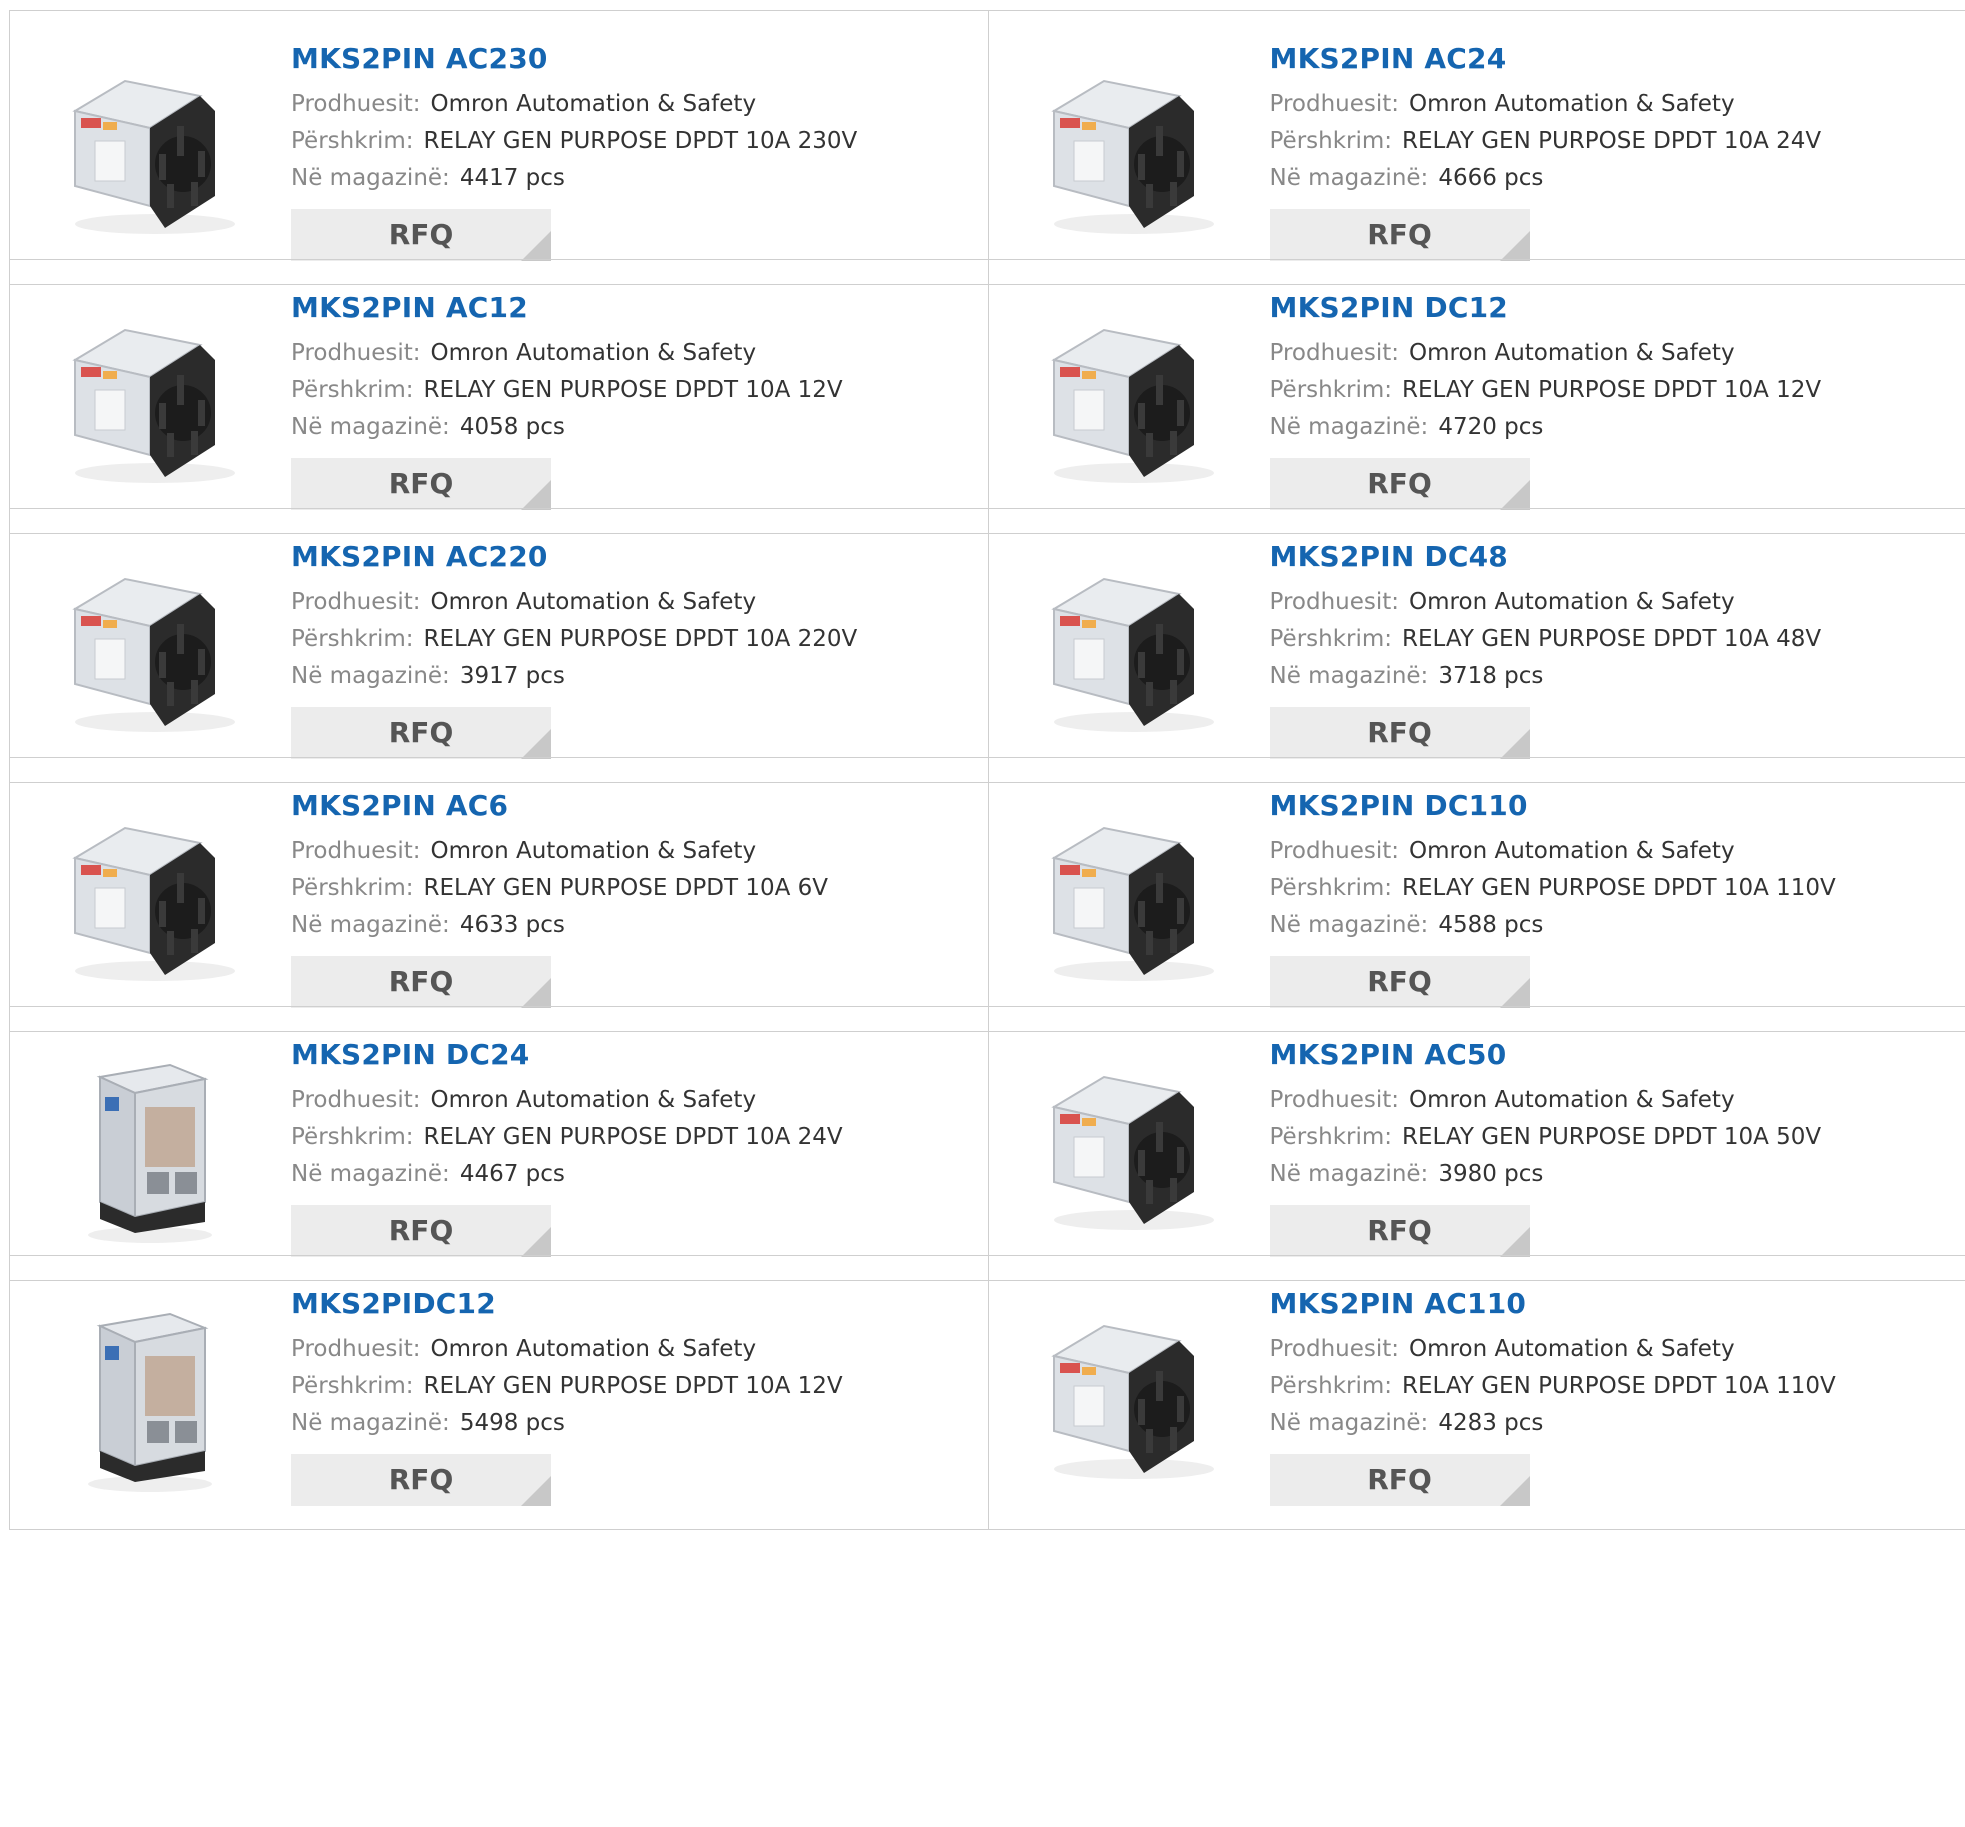  Describe the element at coordinates (559, 925) in the screenshot. I see `stock-line: Në magazinë: 4633 pcs` at that location.